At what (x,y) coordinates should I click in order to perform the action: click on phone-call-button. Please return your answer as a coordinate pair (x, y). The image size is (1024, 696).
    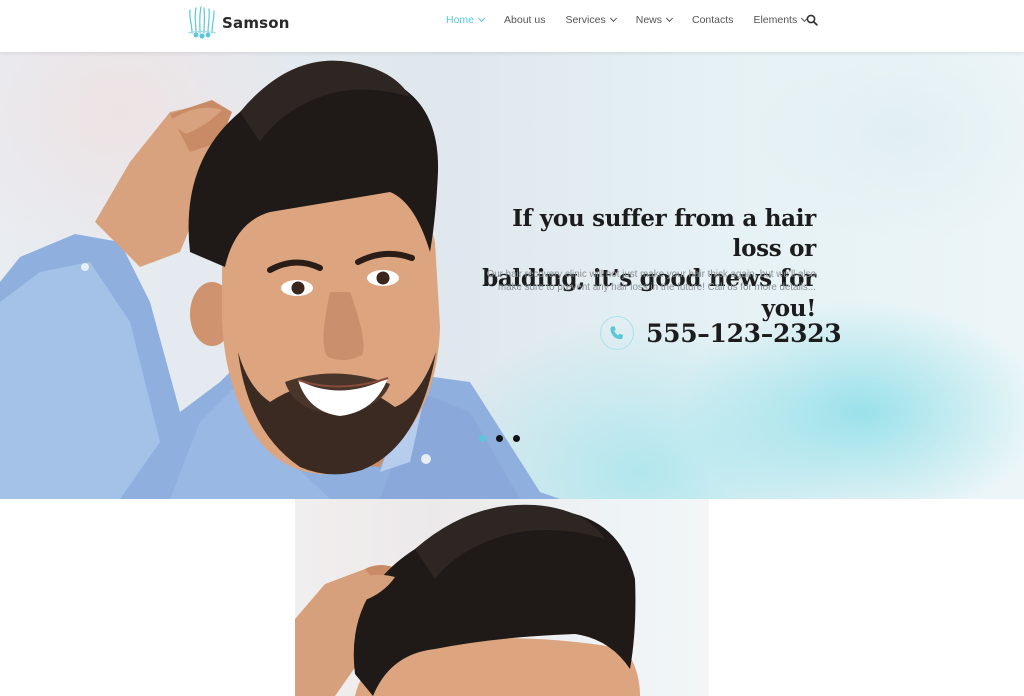
    Looking at the image, I should click on (617, 333).